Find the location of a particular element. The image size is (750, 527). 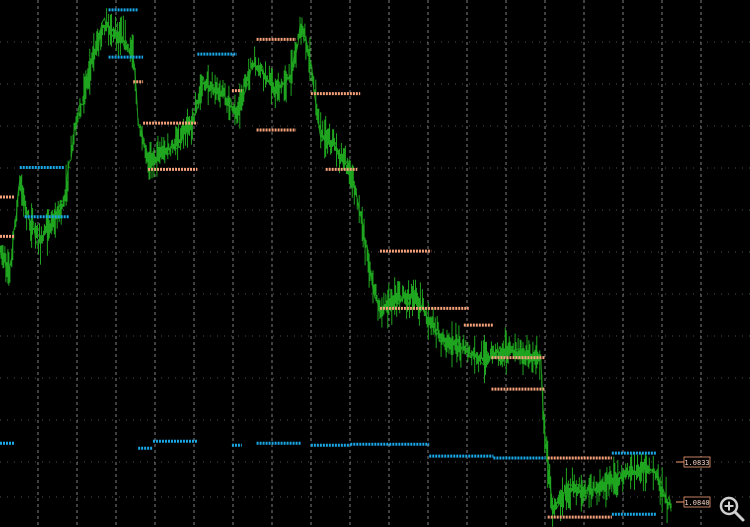

price-tag-label: 1.0840 is located at coordinates (696, 503).